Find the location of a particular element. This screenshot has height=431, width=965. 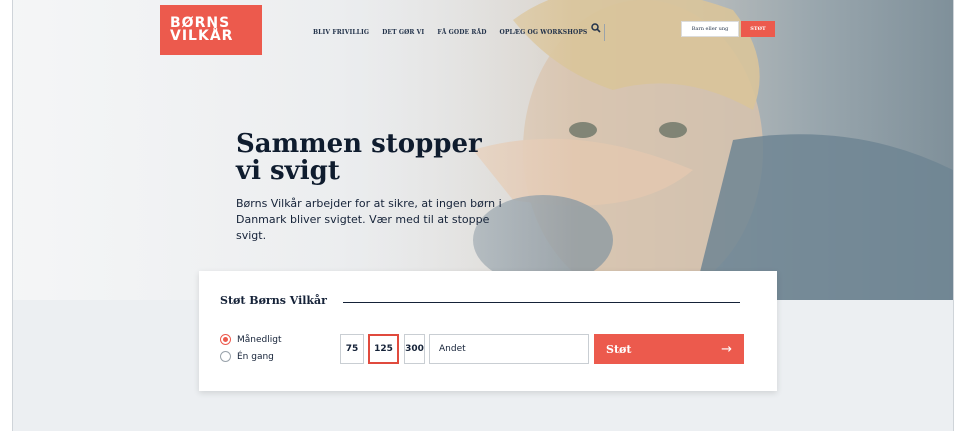

donation-title-rule is located at coordinates (541, 302).